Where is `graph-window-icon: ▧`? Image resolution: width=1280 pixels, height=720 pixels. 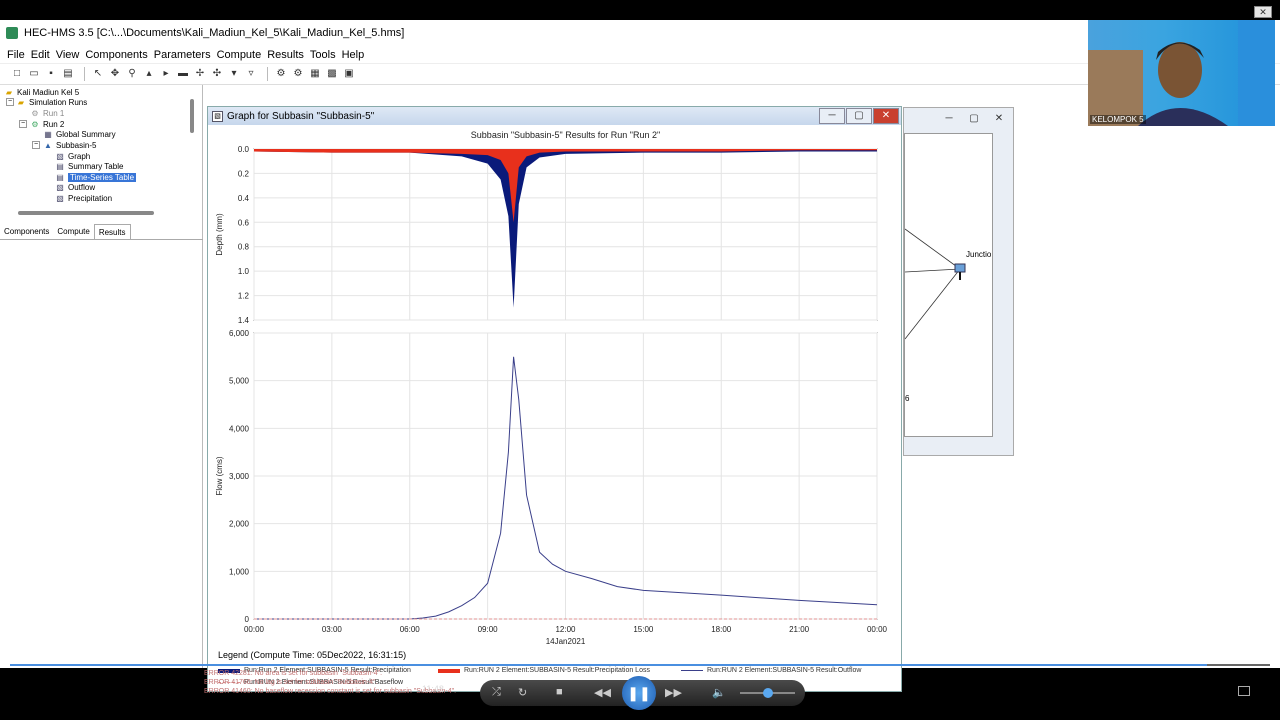
graph-window-icon: ▧ is located at coordinates (217, 116).